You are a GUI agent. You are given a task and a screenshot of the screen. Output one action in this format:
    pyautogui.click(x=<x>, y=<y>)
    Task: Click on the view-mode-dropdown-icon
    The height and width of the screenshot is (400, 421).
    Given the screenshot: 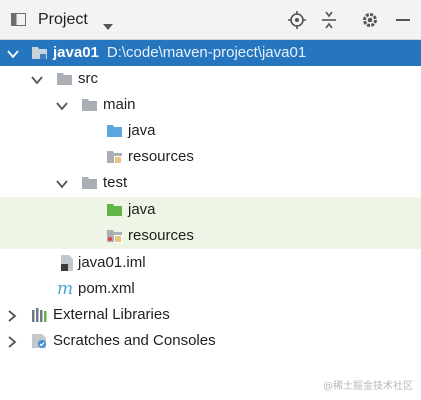 What is the action you would take?
    pyautogui.click(x=108, y=25)
    